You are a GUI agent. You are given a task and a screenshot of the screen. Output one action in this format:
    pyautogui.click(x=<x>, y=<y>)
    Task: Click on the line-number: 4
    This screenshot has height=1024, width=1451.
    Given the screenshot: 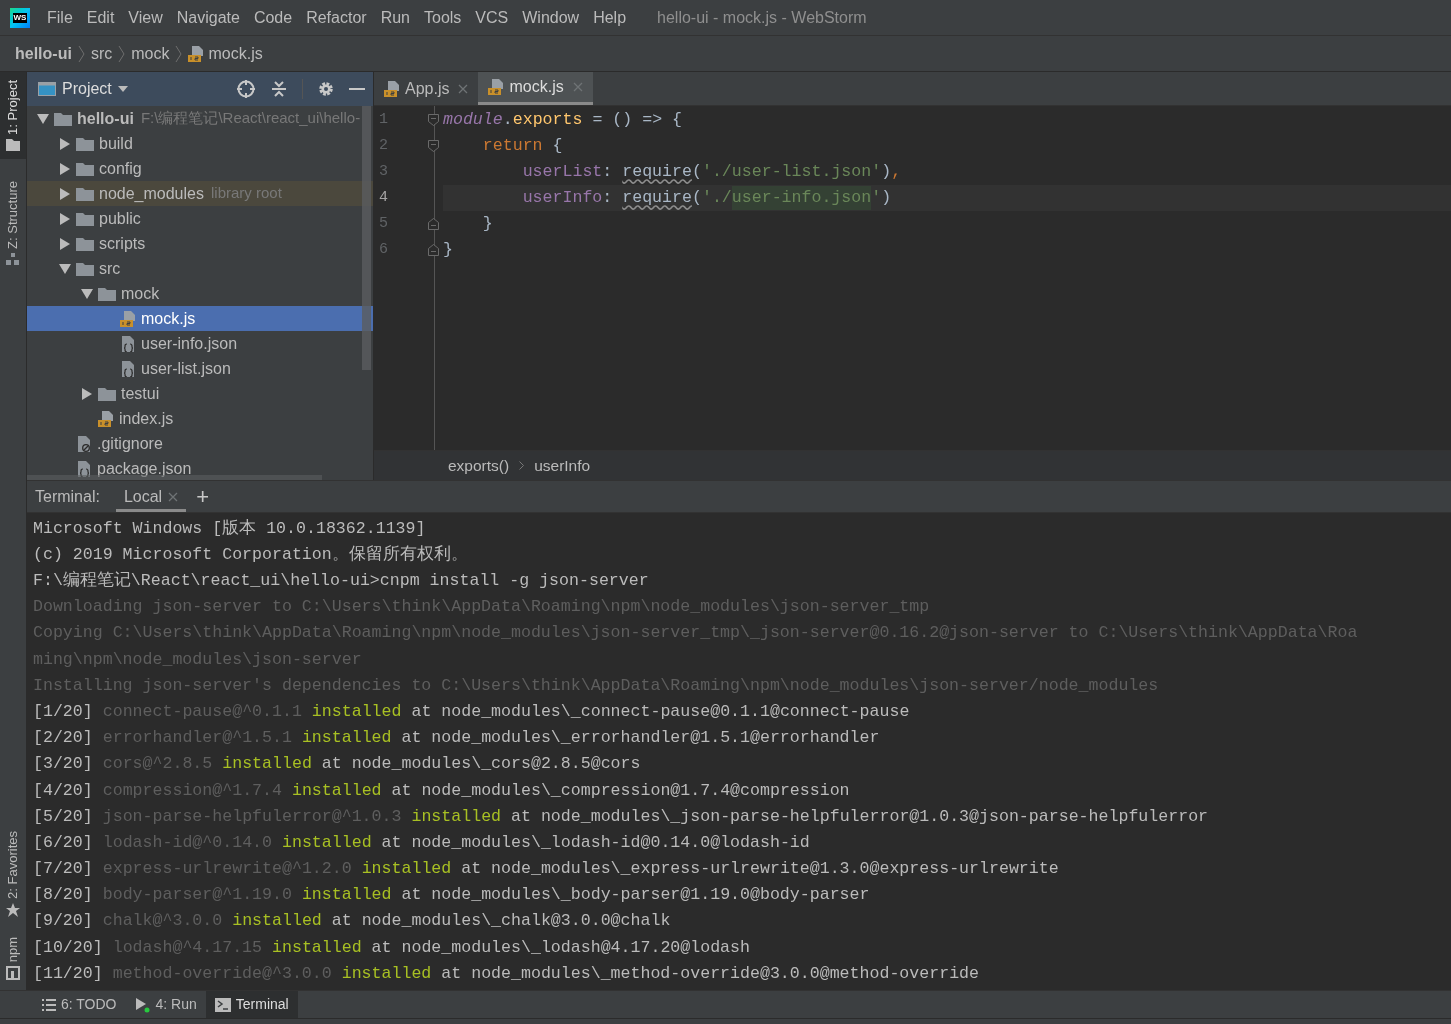 What is the action you would take?
    pyautogui.click(x=383, y=197)
    